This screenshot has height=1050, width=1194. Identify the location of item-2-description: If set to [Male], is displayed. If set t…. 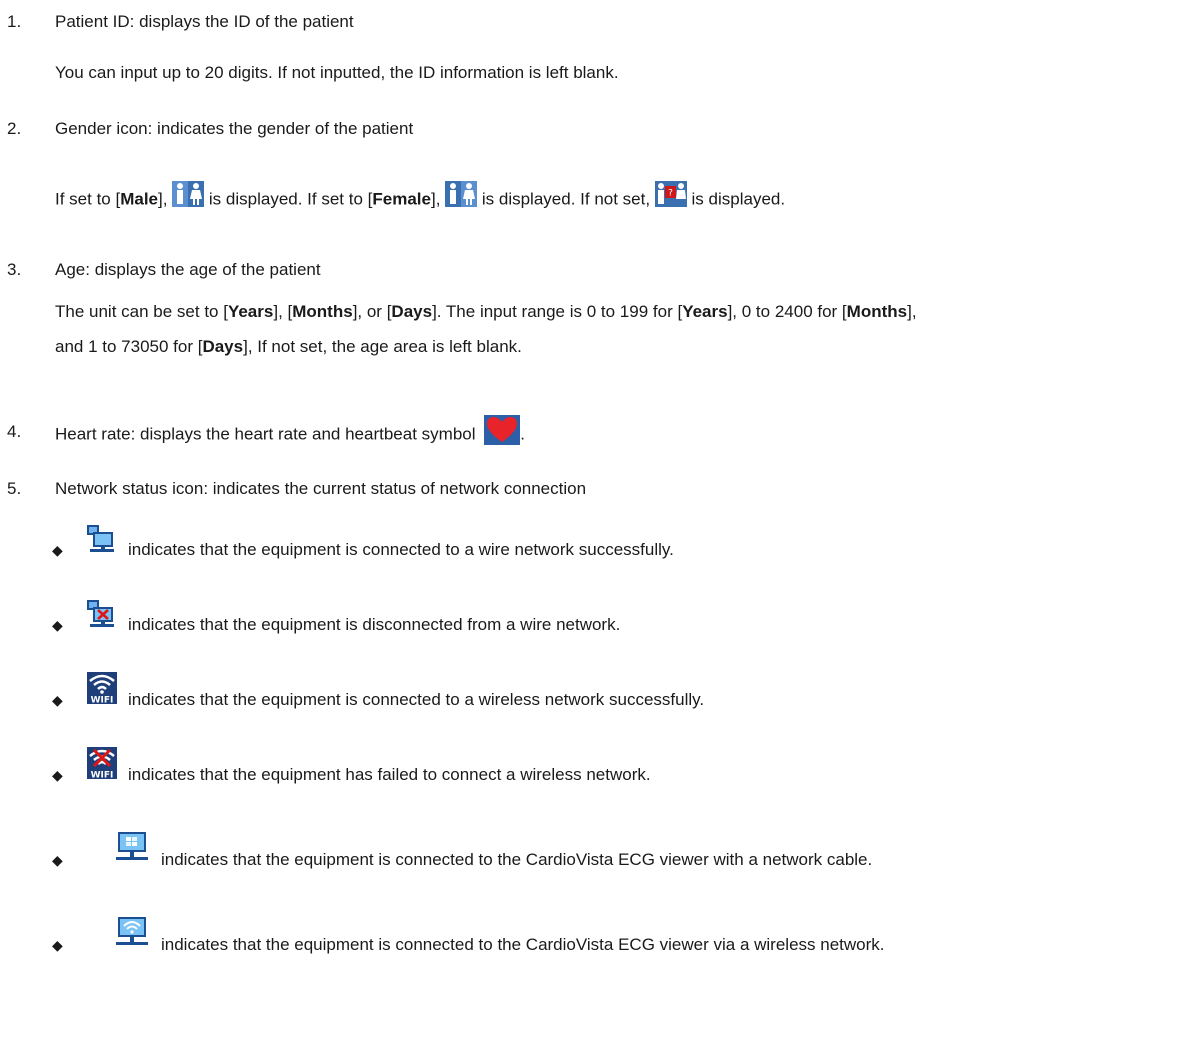
(420, 197).